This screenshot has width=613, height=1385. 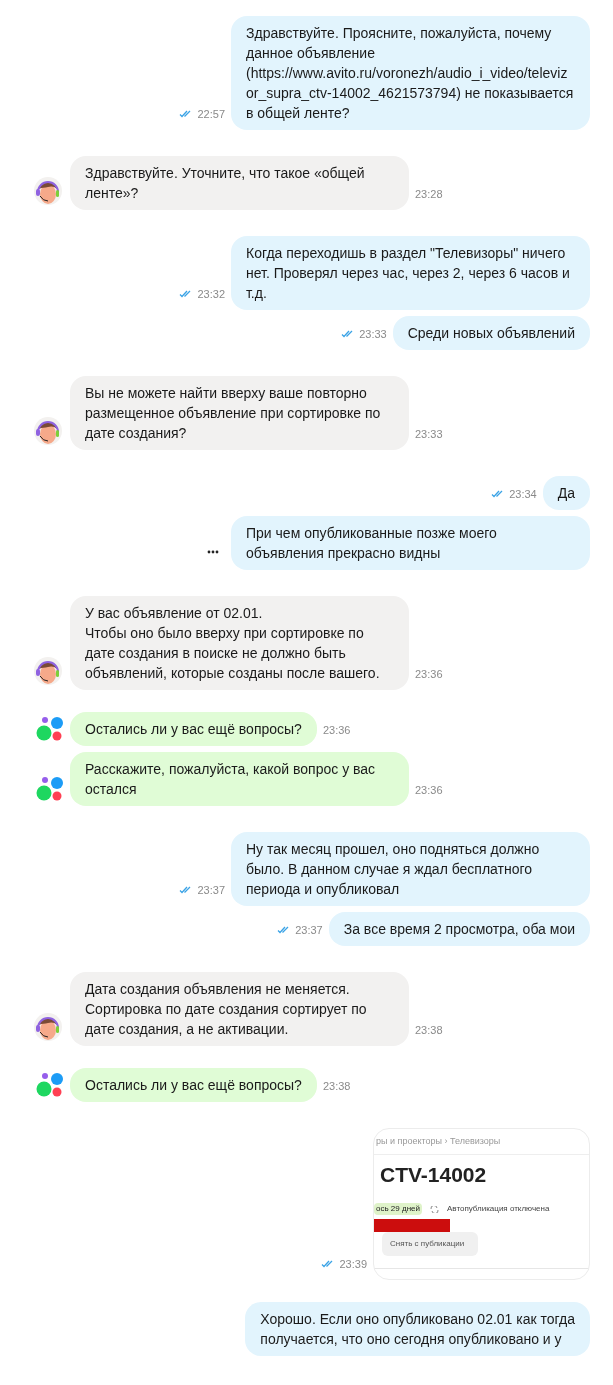 What do you see at coordinates (410, 73) in the screenshot?
I see `message-bubble: Здравствуйте. Проясните, пожалуйста, почему данное объявление (https://www.avito.ru/voronezh/audio_i_video/televizor_supra_ctv-14002_4621573794) не показывается в общей ленте?` at bounding box center [410, 73].